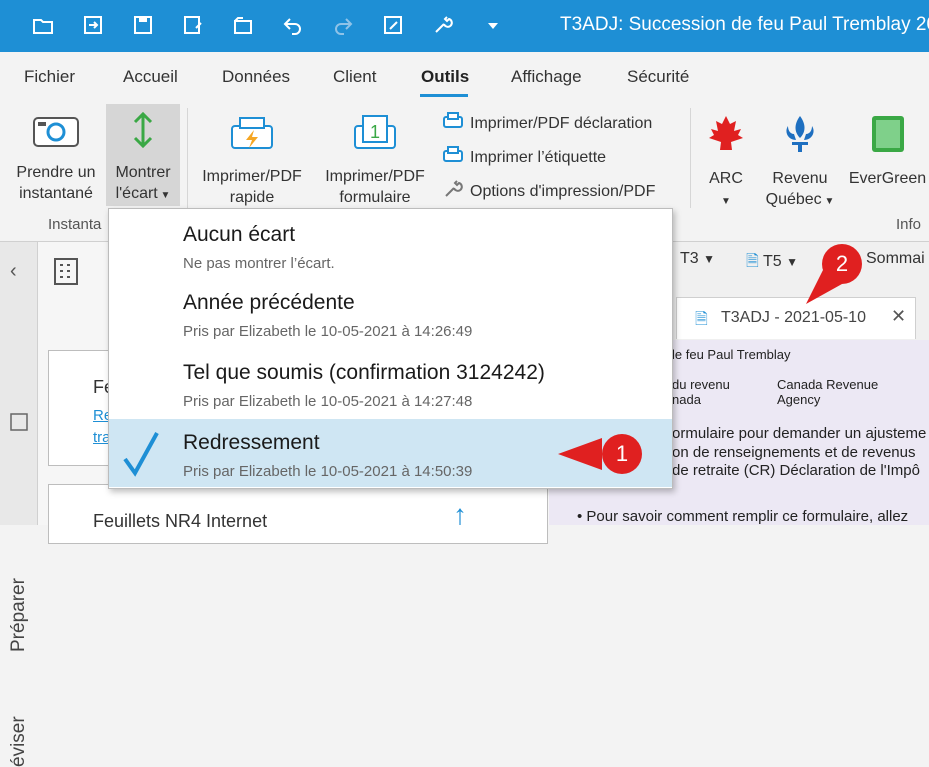 Image resolution: width=929 pixels, height=767 pixels. Describe the element at coordinates (686, 399) in the screenshot. I see `doc-text: nada` at that location.